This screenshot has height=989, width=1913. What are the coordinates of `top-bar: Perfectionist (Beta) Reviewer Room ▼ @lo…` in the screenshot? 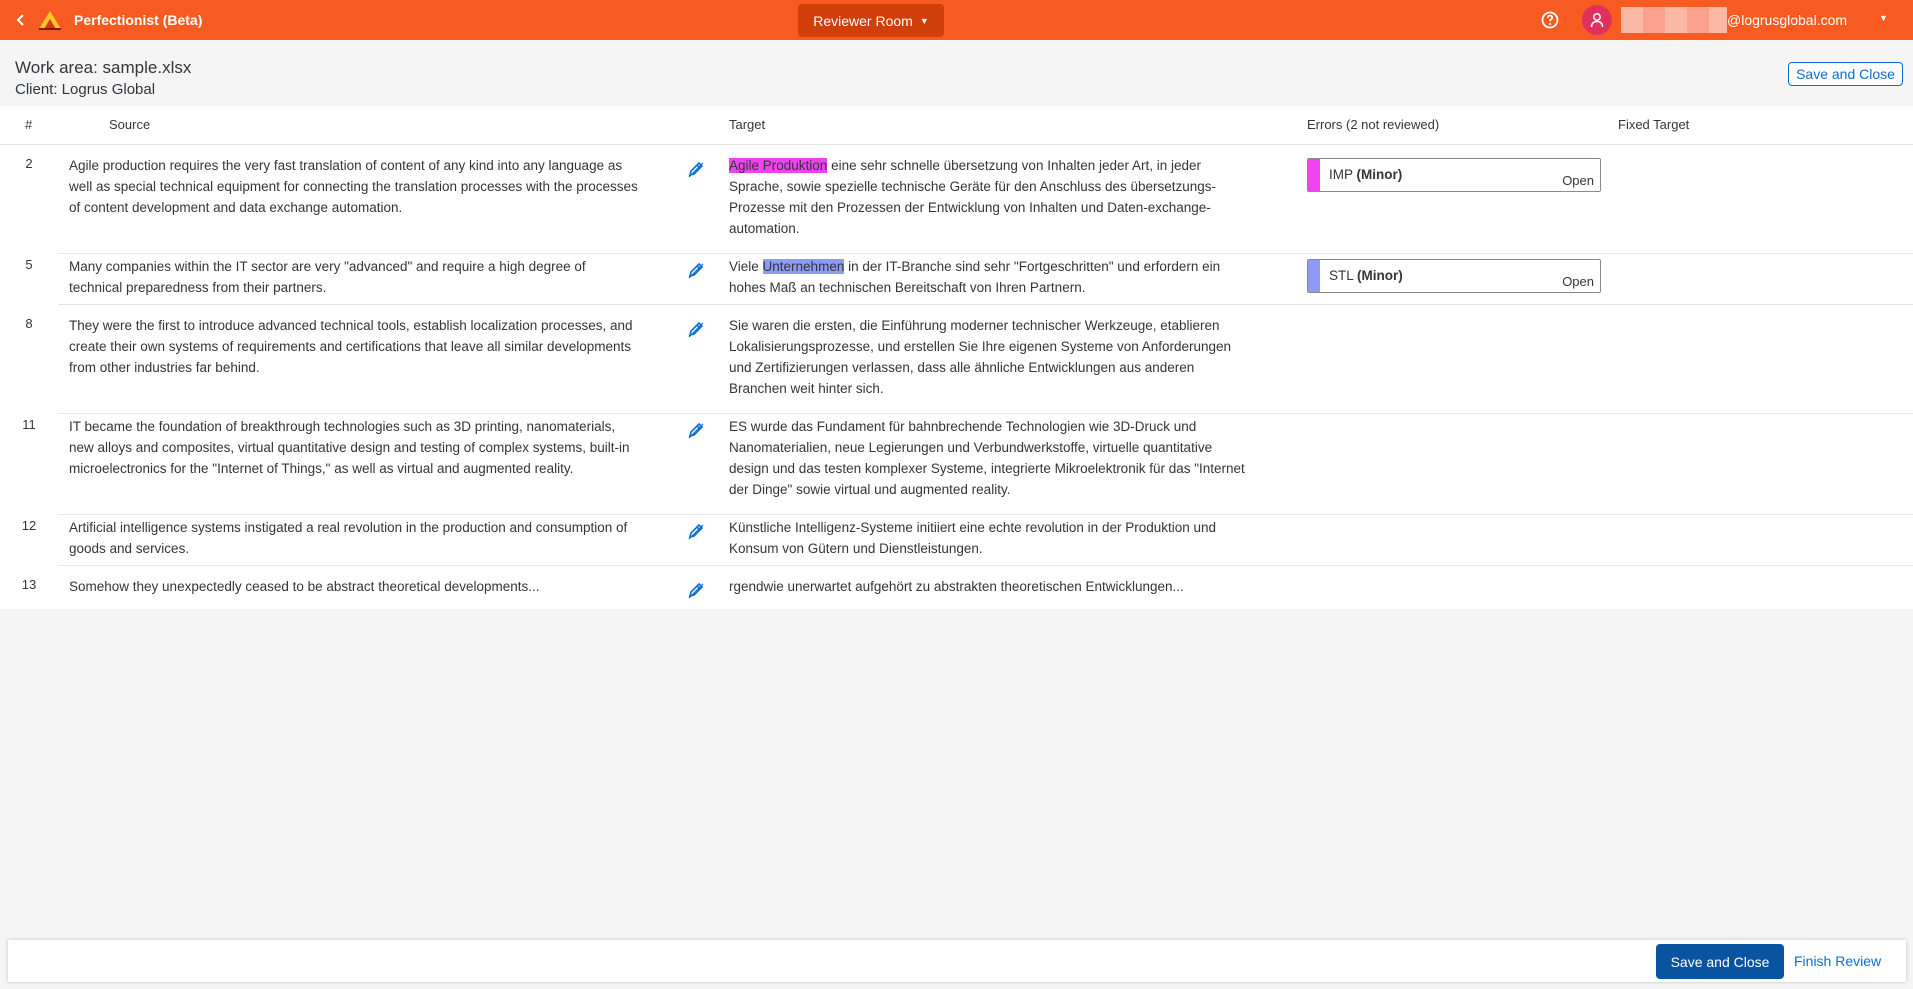 It's located at (956, 20).